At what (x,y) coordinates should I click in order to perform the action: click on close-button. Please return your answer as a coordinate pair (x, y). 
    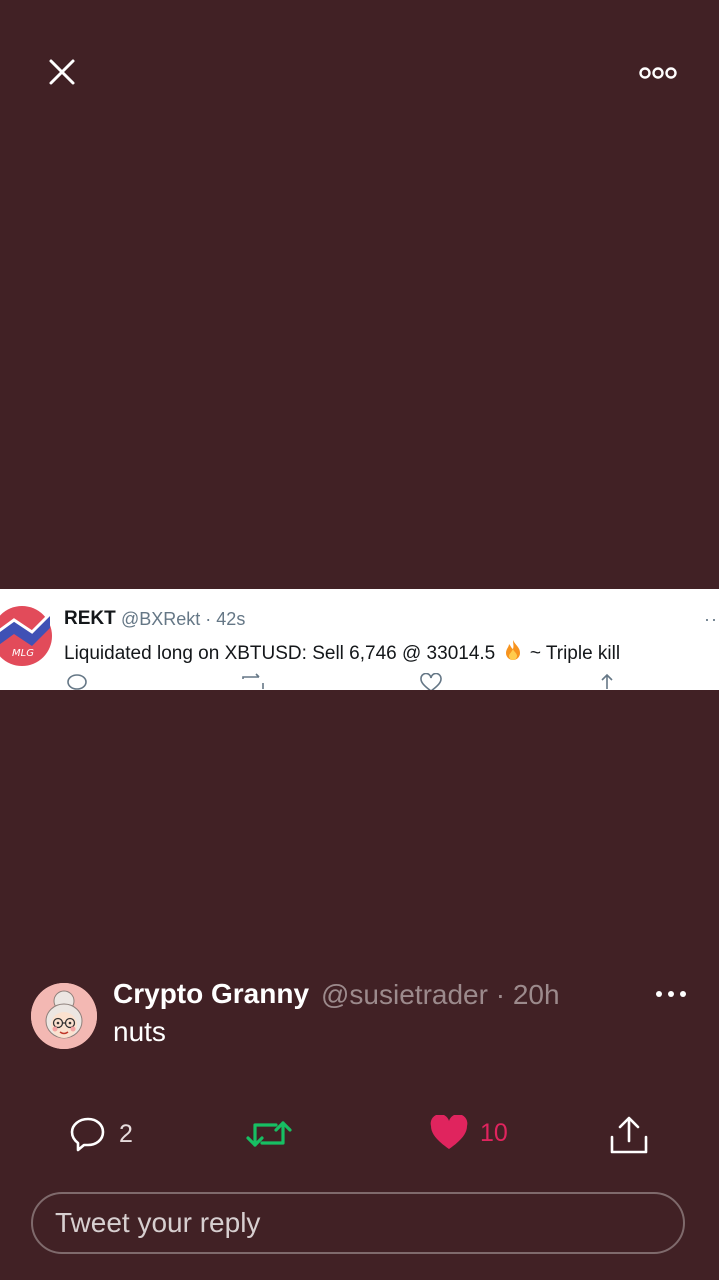
    Looking at the image, I should click on (62, 72).